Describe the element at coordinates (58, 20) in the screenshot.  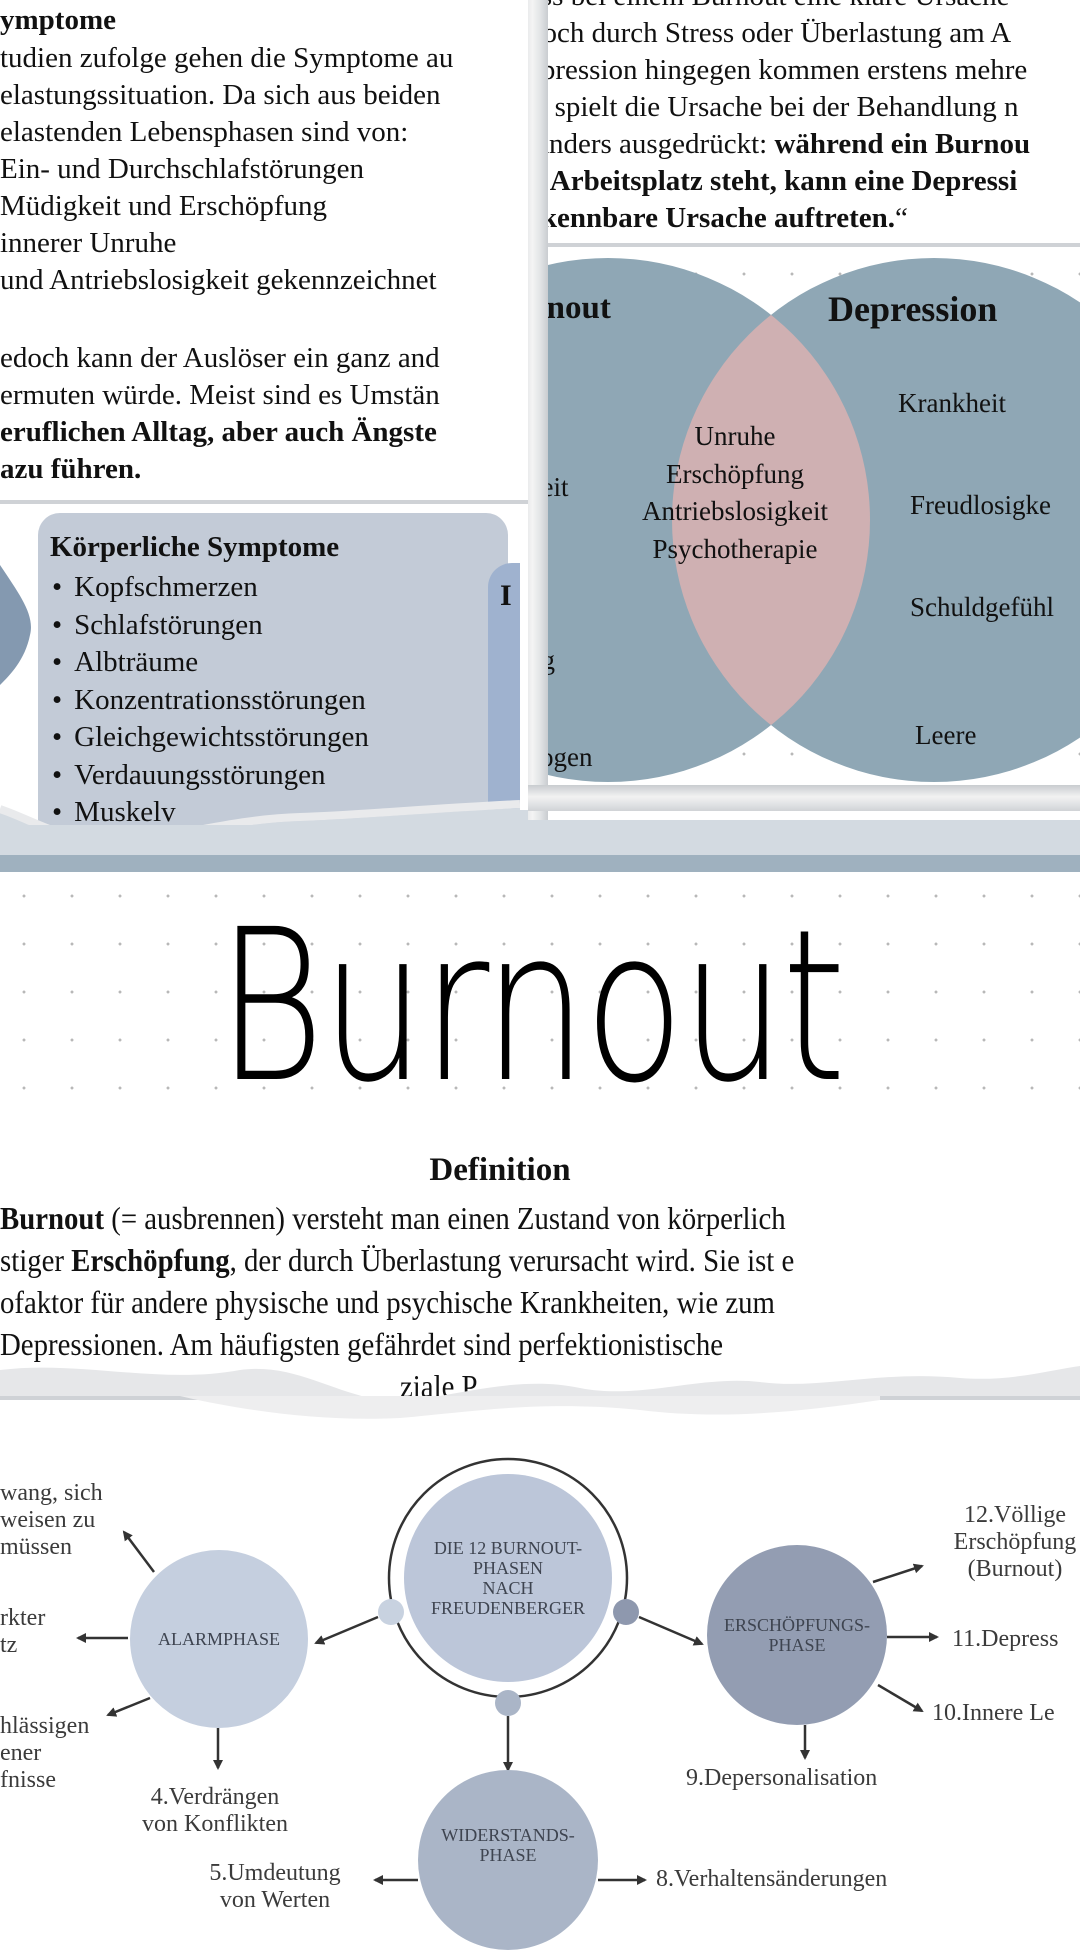
I see `symptoms-heading: ymptome` at that location.